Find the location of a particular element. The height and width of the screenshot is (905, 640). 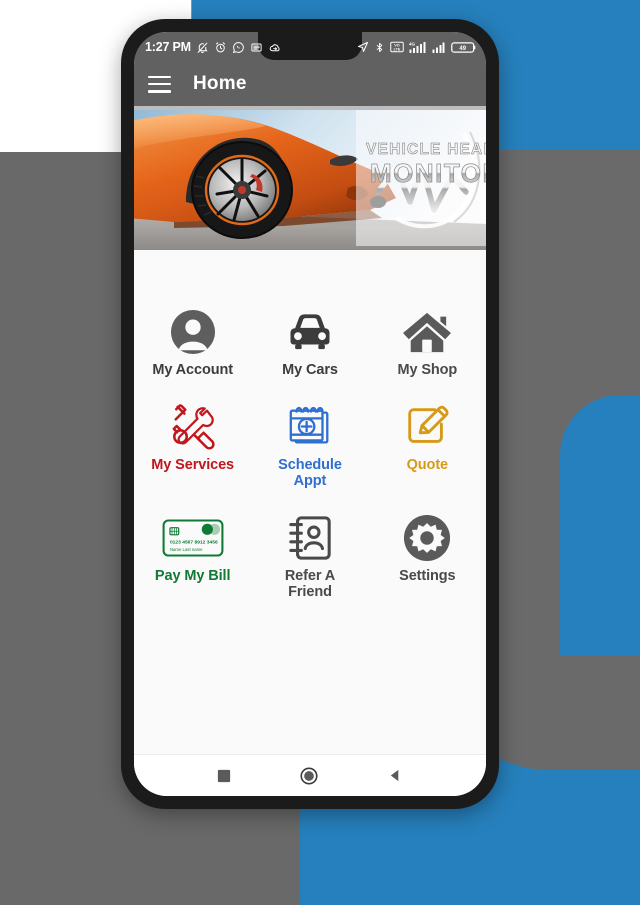

back-button is located at coordinates (395, 775).